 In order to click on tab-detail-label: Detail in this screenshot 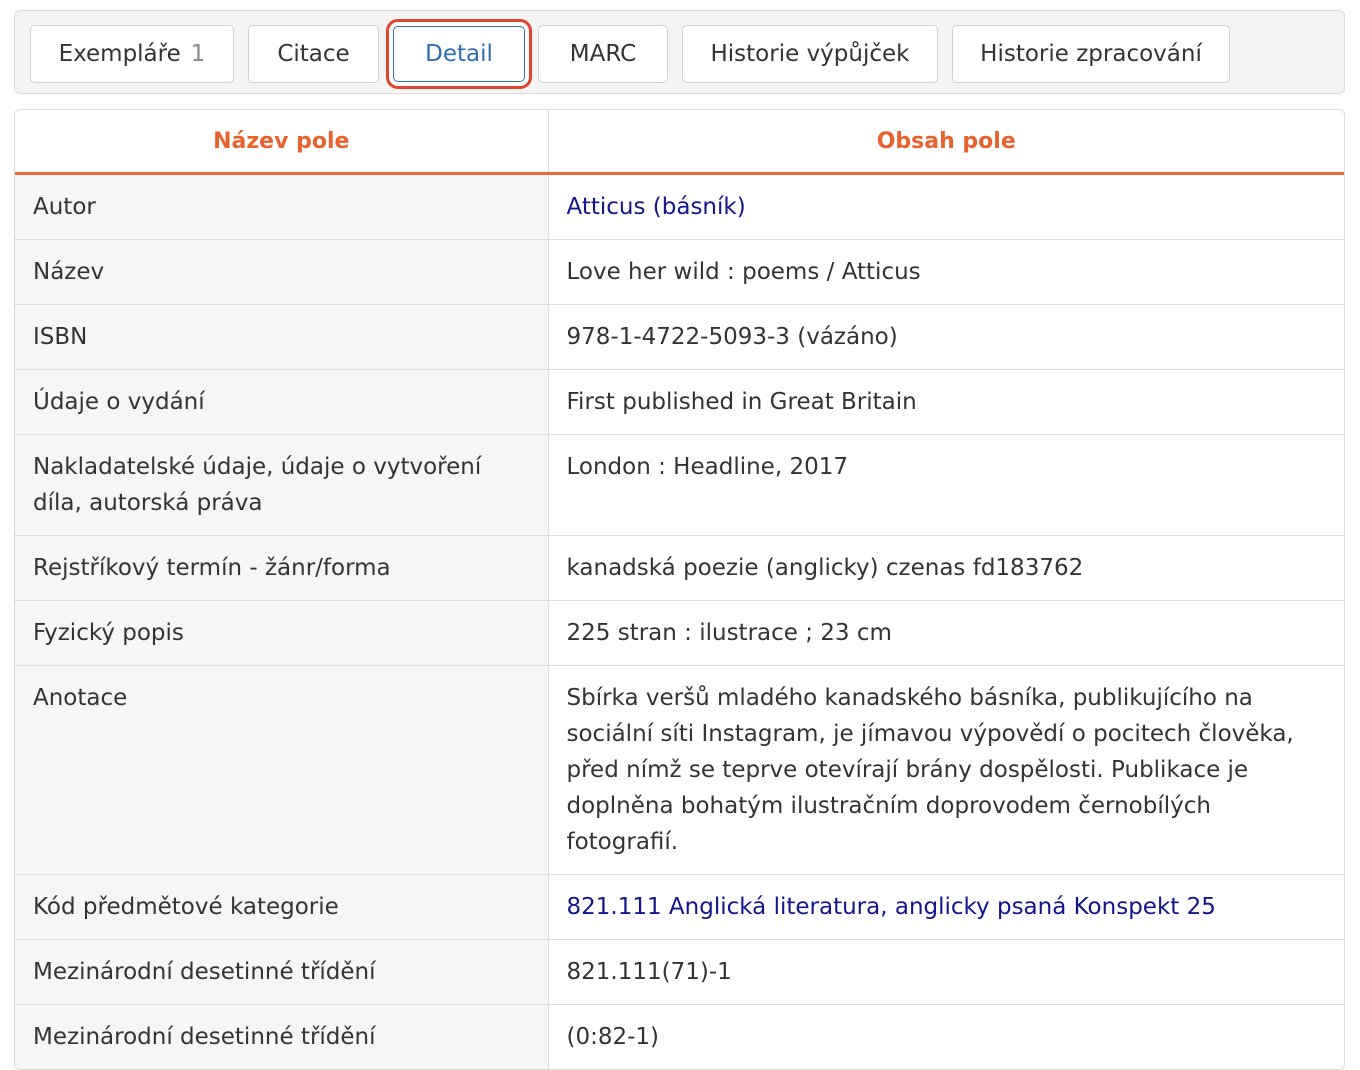, I will do `click(459, 54)`.